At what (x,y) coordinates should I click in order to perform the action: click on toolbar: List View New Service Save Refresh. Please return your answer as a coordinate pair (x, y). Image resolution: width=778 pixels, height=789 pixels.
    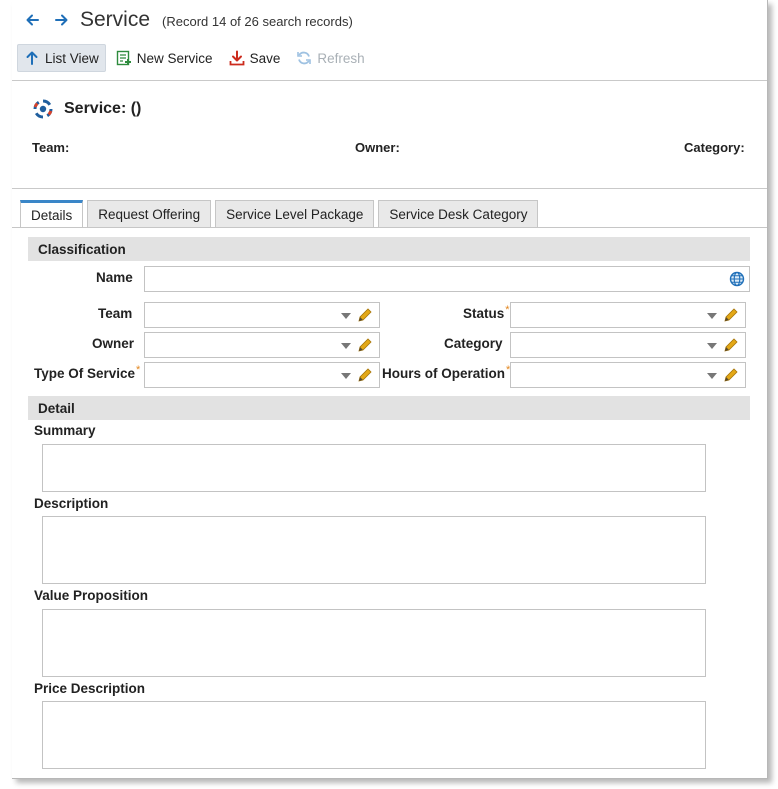
    Looking at the image, I should click on (196, 58).